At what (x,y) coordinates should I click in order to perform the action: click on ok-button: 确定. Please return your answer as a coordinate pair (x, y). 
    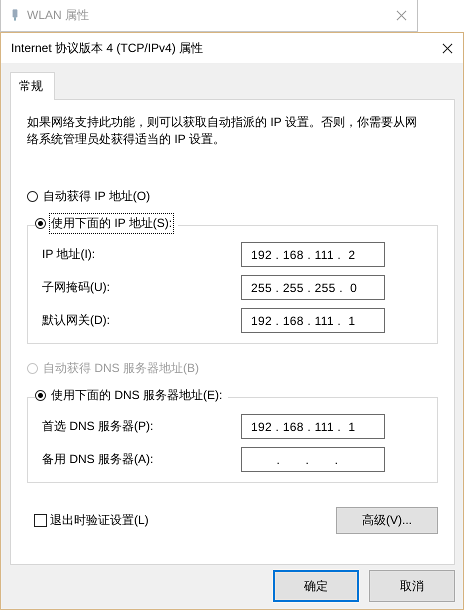
    Looking at the image, I should click on (316, 586).